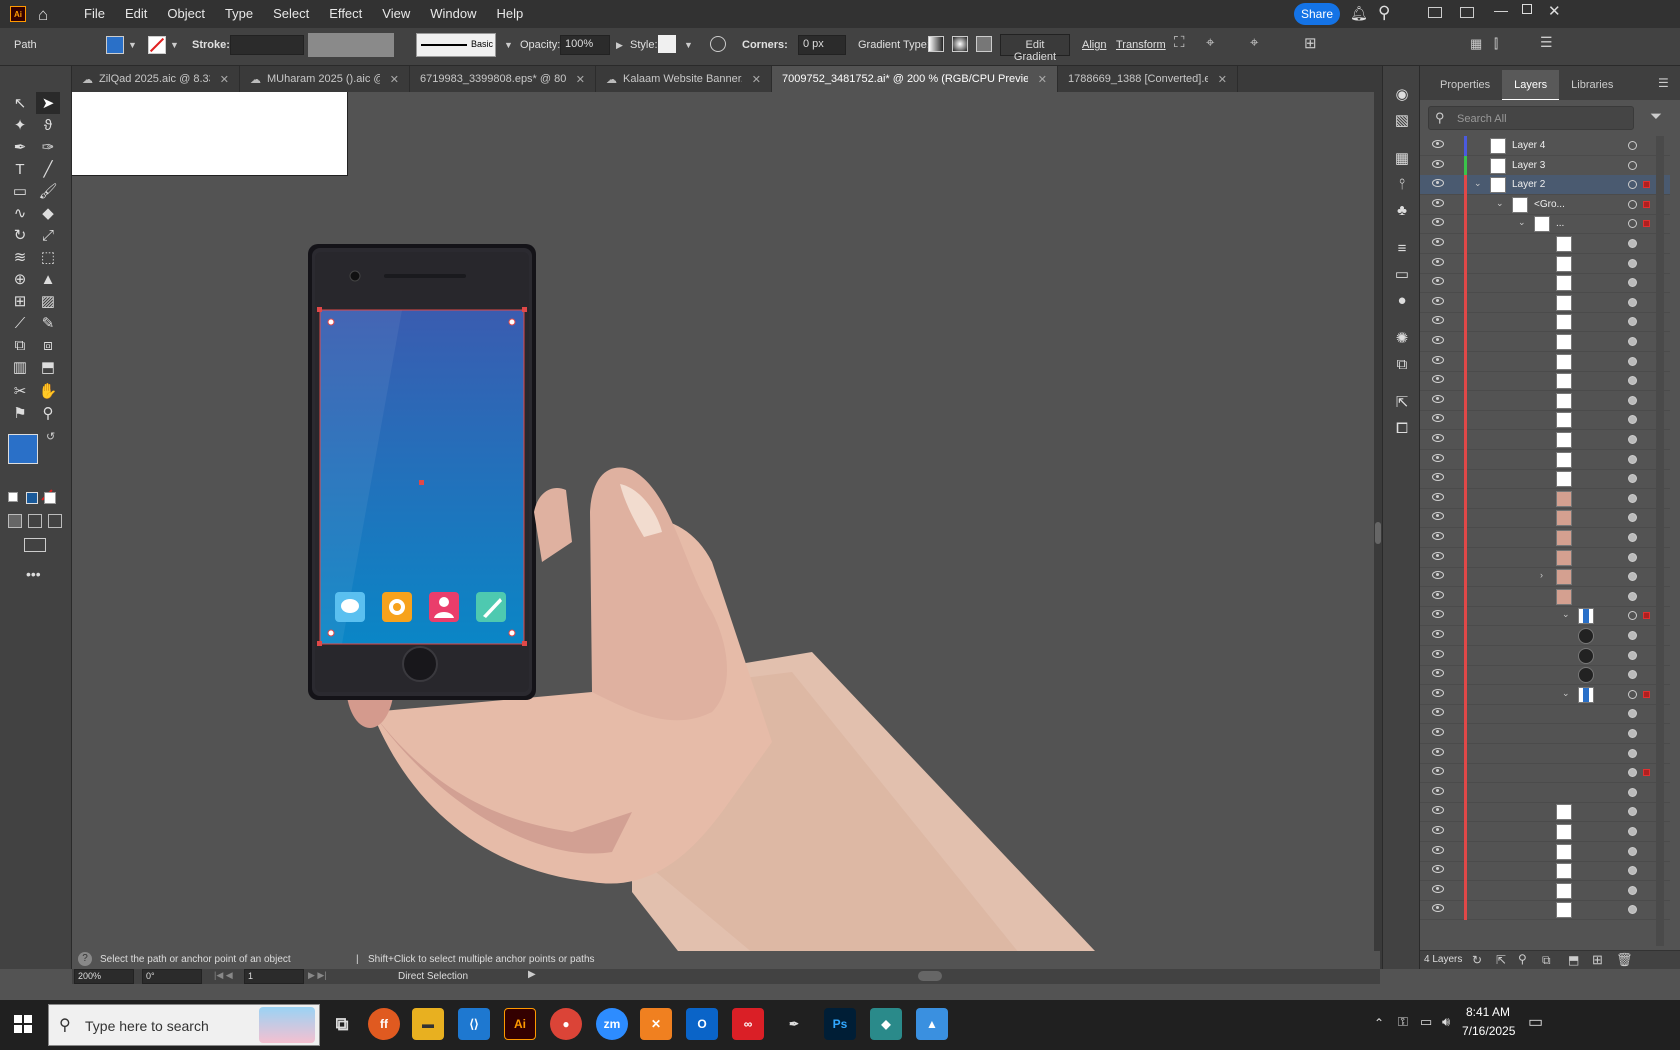  I want to click on gradient-tool-icon: ▨, so click(48, 301).